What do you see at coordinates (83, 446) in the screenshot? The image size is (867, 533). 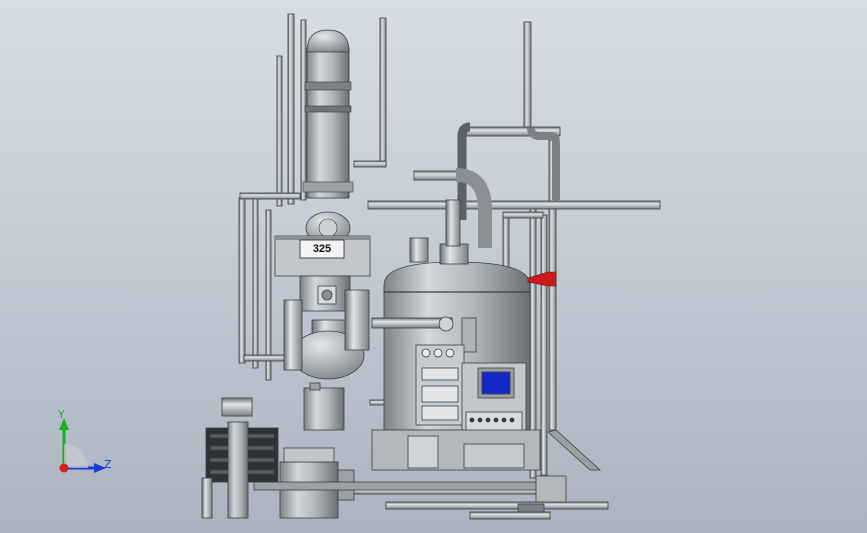 I see `coordinate-triad: Y Z` at bounding box center [83, 446].